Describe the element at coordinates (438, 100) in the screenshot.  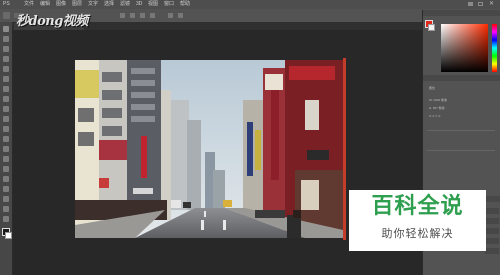
I see `properties-width: W: 1000 像素` at that location.